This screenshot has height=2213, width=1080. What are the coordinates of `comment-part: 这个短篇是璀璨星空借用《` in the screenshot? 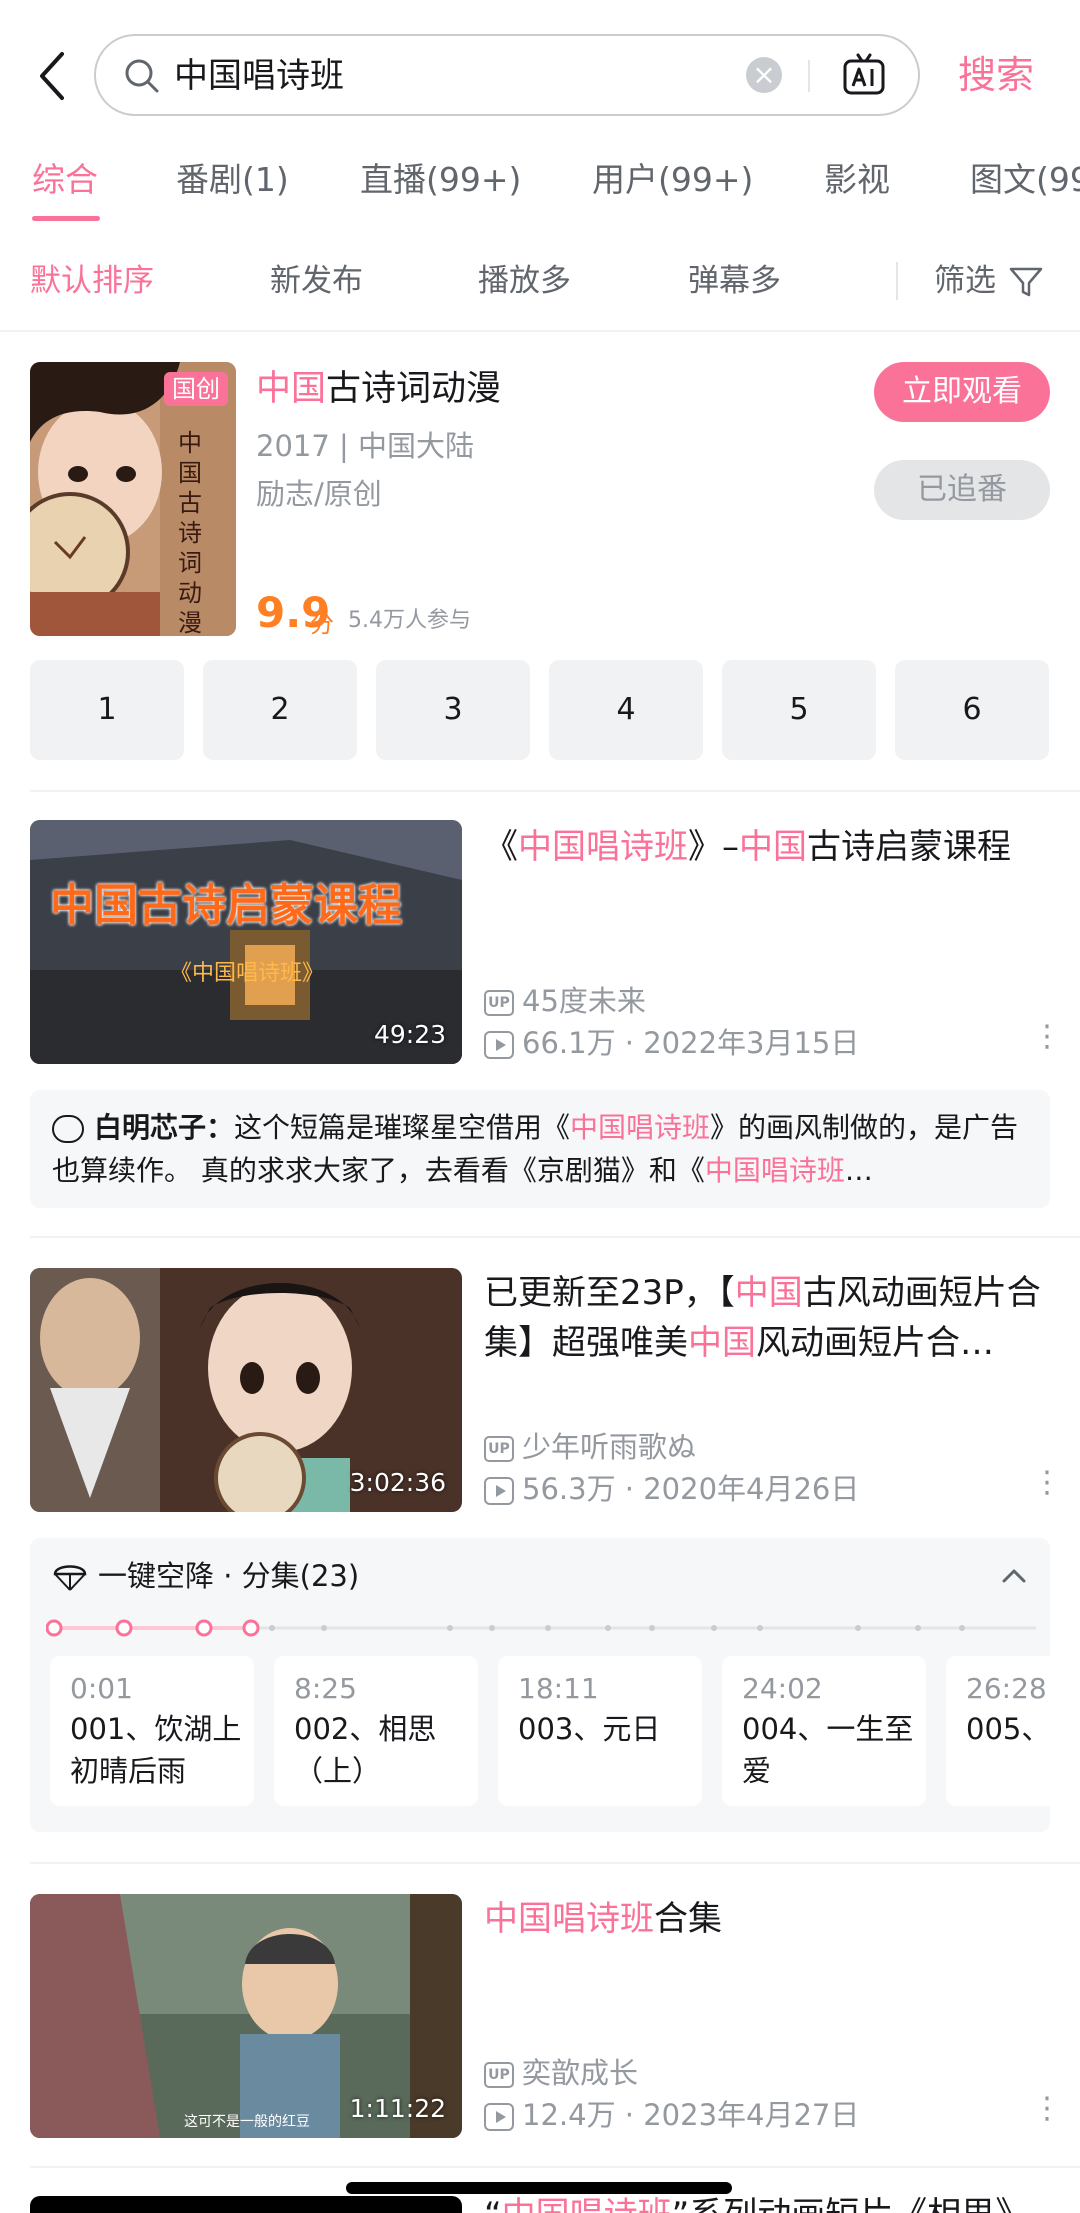 It's located at (402, 1127).